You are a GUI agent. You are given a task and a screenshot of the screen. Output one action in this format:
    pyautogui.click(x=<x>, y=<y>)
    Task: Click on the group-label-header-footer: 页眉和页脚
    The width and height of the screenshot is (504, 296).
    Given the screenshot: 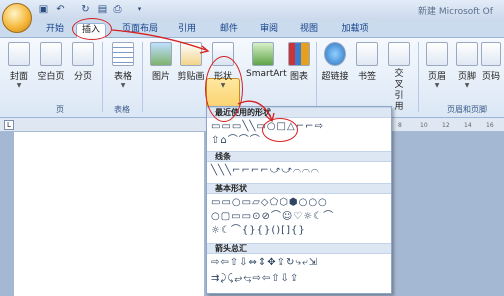 What is the action you would take?
    pyautogui.click(x=467, y=109)
    